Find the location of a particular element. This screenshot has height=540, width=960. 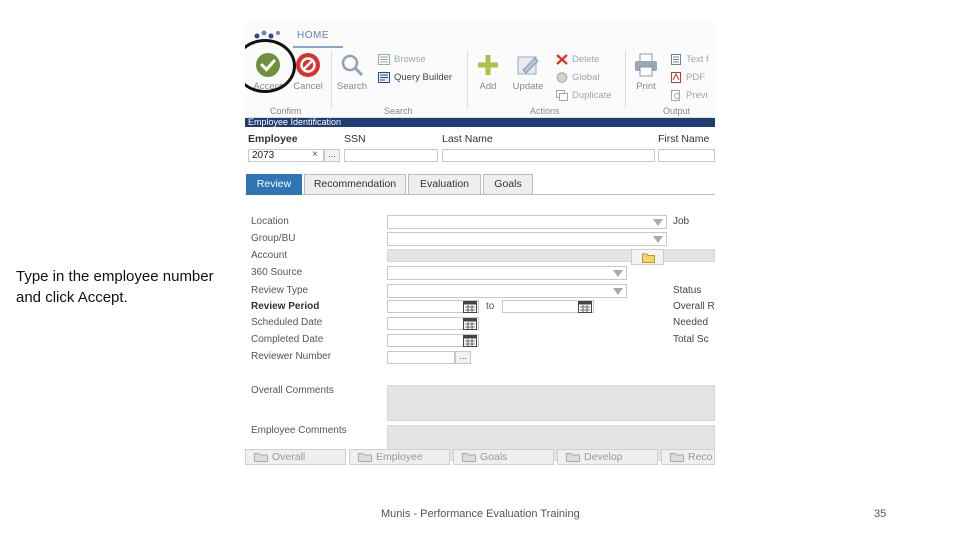

query-builder-label: Query Builder is located at coordinates (423, 77).